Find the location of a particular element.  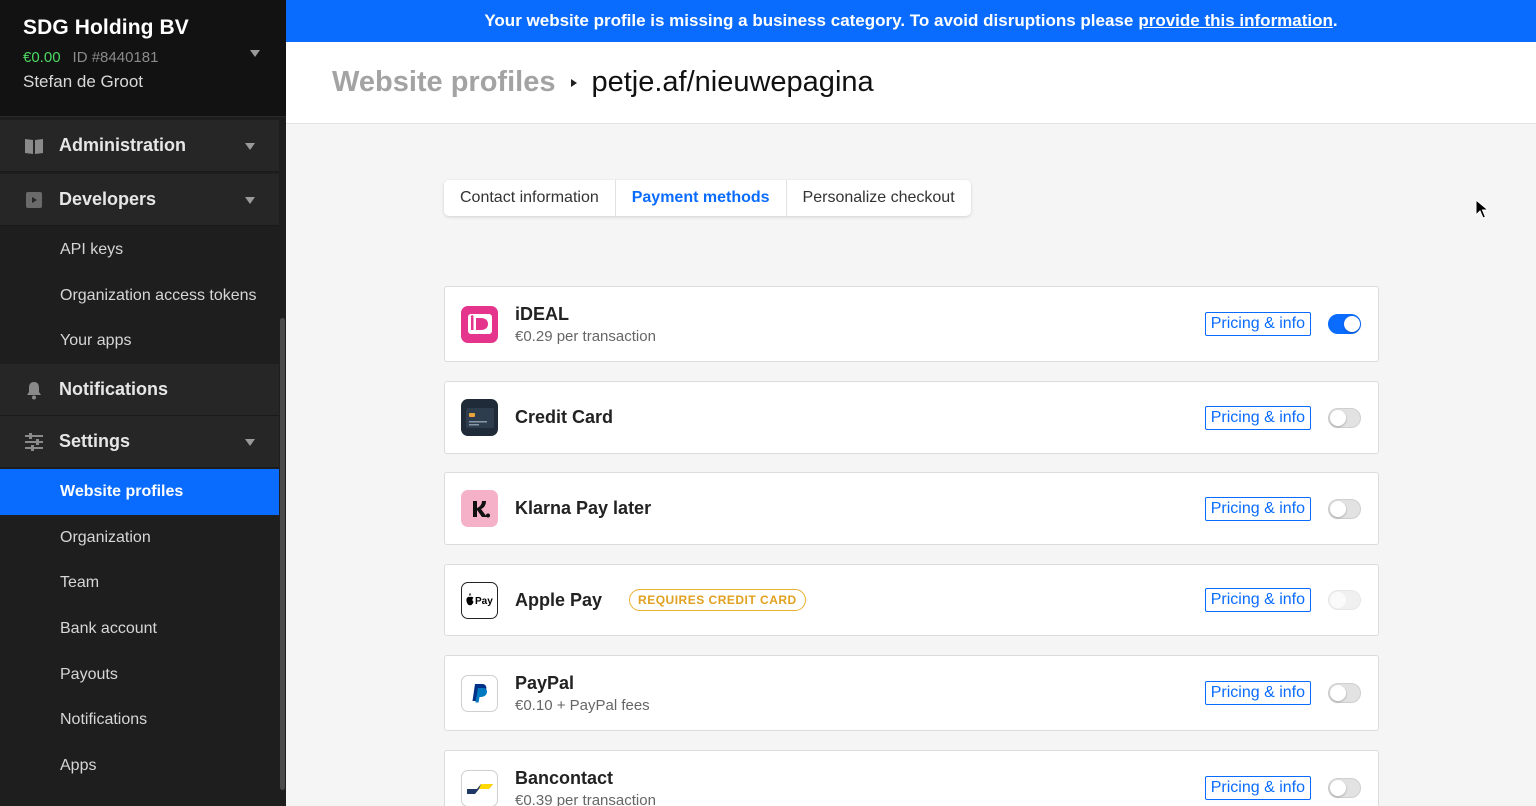

ideal-toggle is located at coordinates (1344, 324).